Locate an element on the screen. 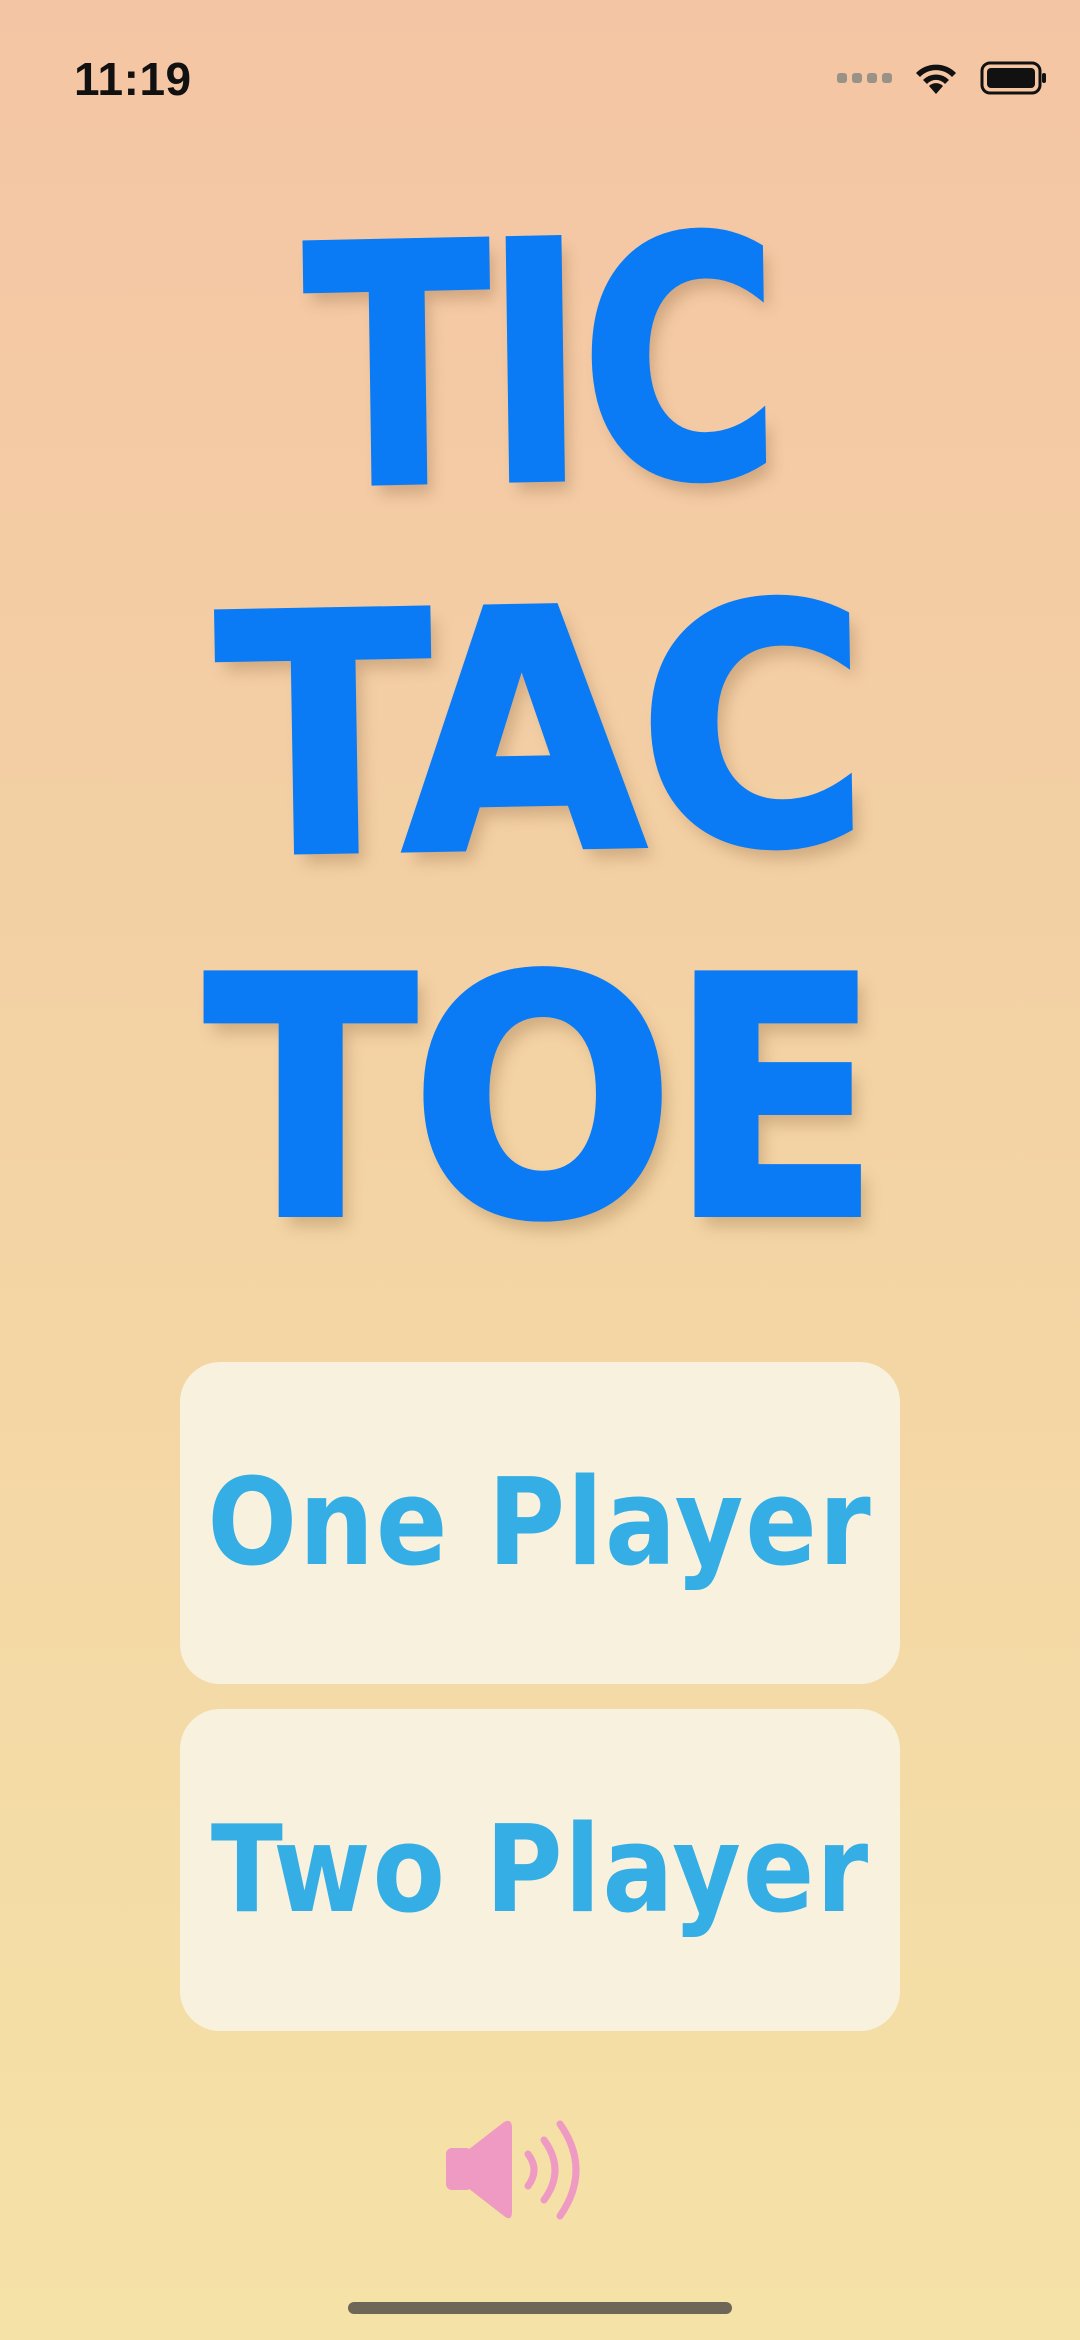 The height and width of the screenshot is (2340, 1080). title-line-tic: TIC is located at coordinates (540, 364).